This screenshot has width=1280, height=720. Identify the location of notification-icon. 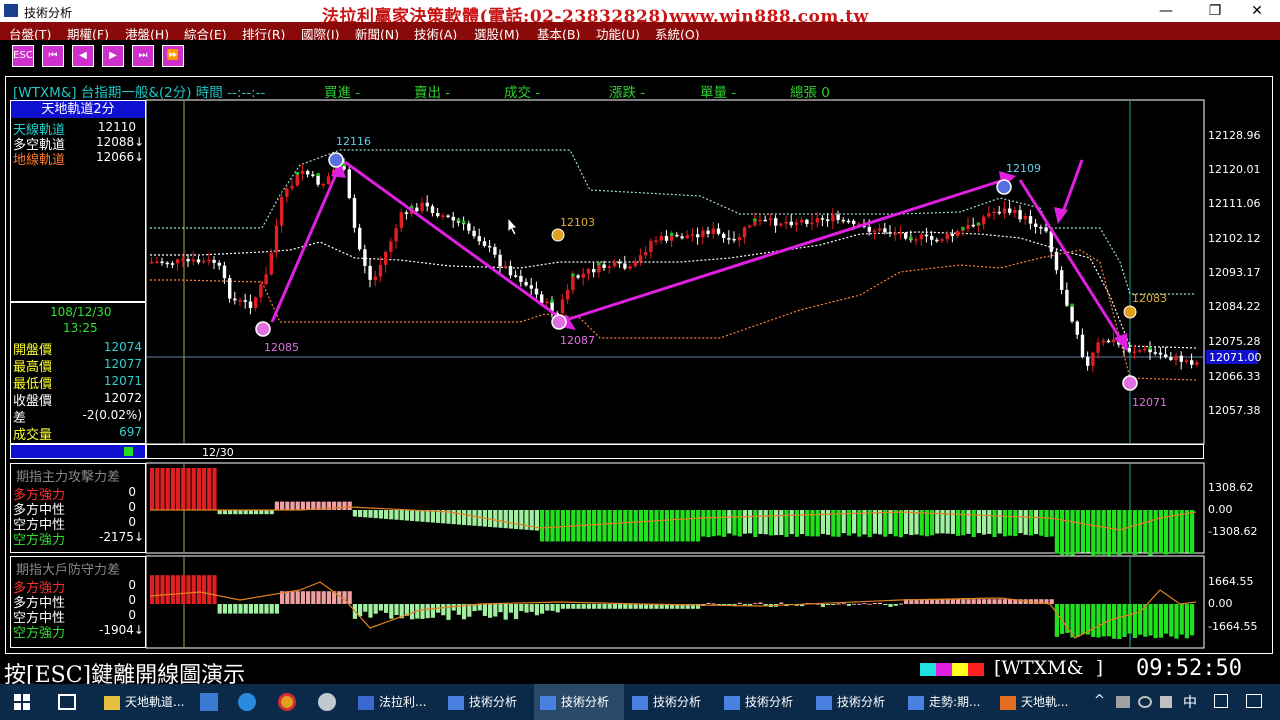
(1254, 701).